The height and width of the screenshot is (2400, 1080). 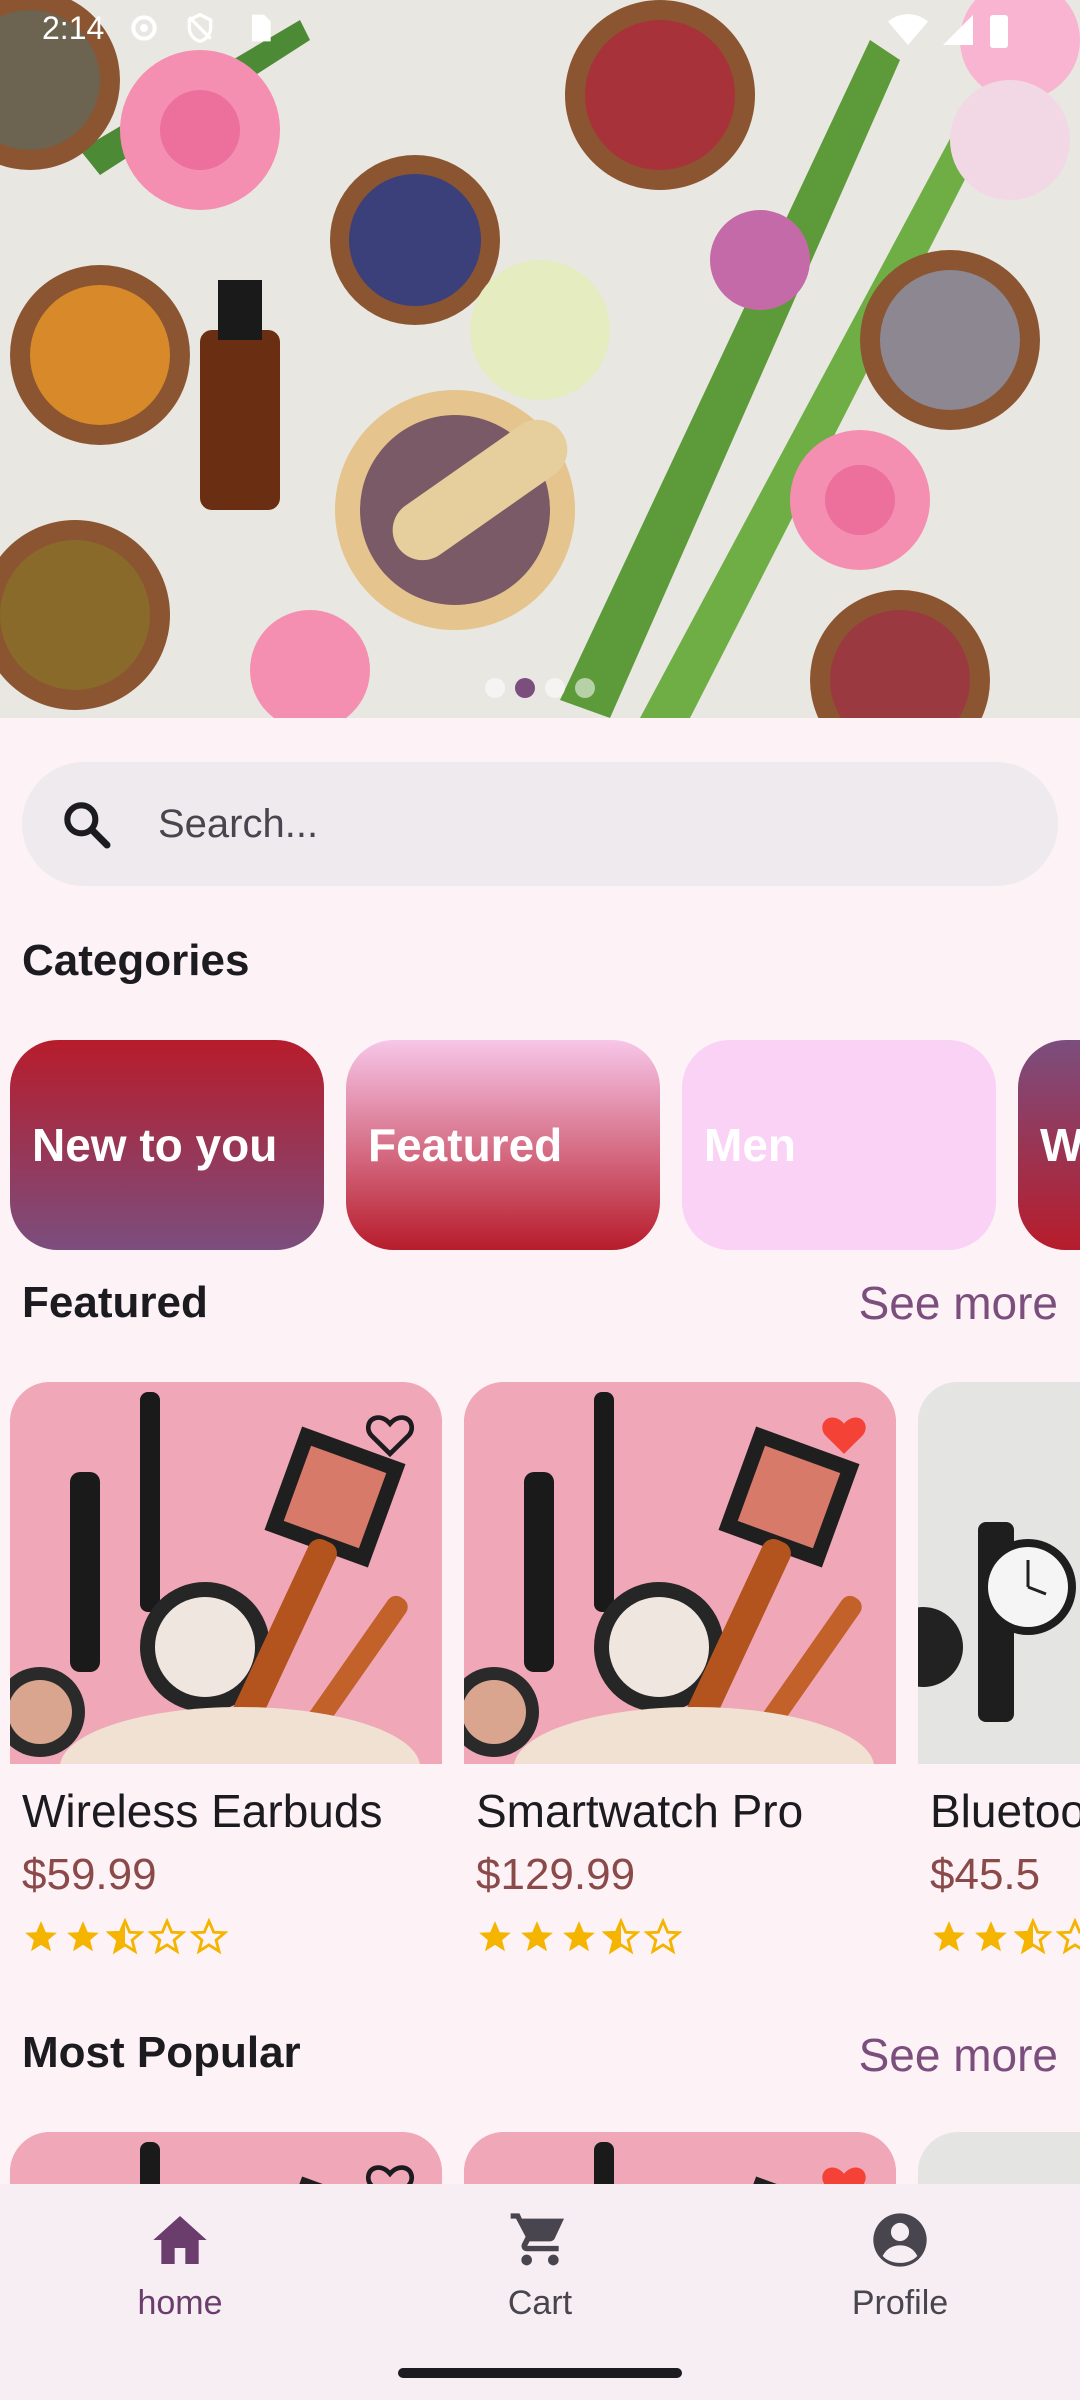 What do you see at coordinates (958, 2055) in the screenshot?
I see `most-popular-see-more-link: See more` at bounding box center [958, 2055].